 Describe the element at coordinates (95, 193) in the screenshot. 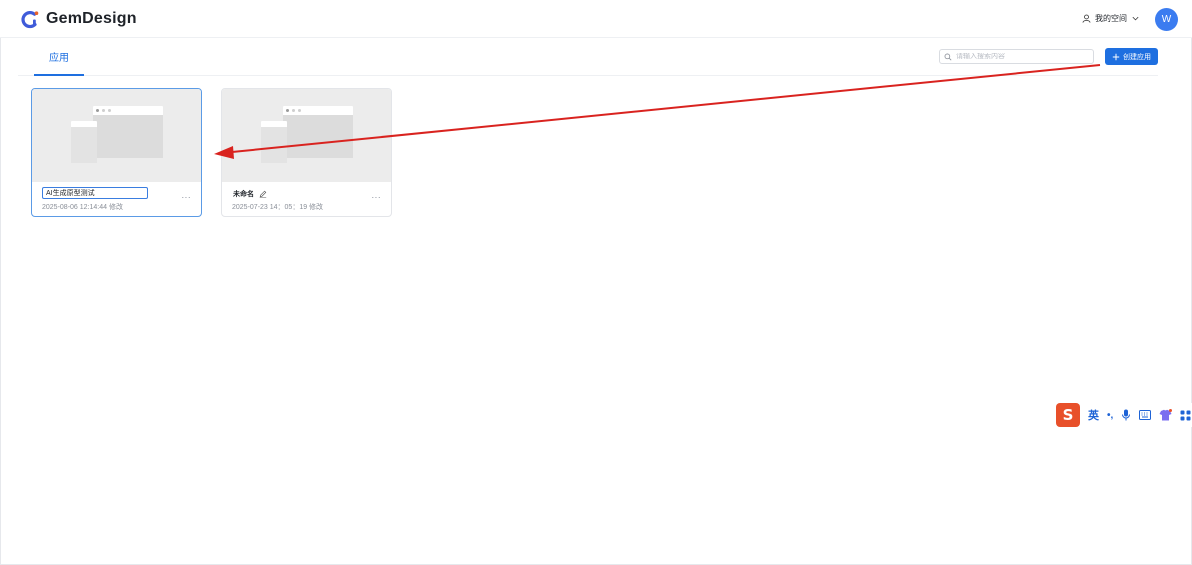

I see `app-name-input` at that location.